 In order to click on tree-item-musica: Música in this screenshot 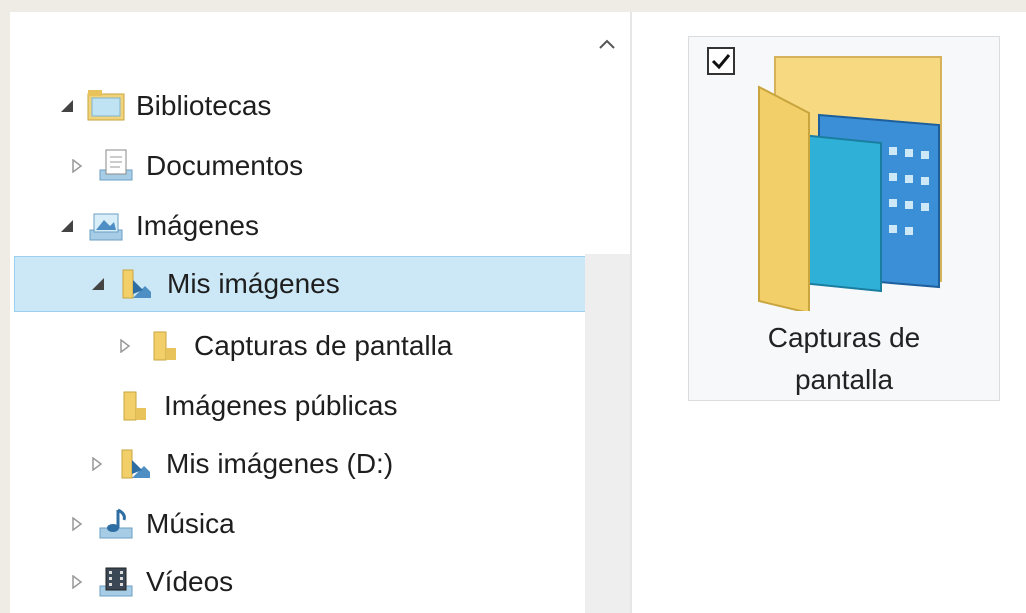, I will do `click(122, 524)`.